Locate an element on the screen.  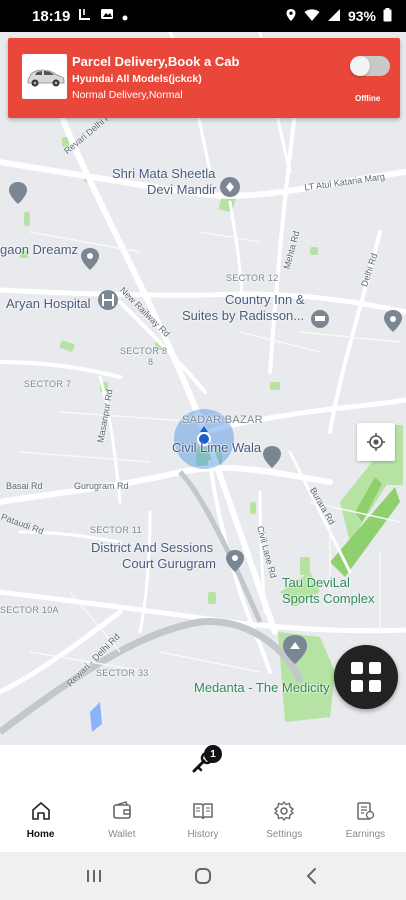
online-toggle is located at coordinates (370, 66).